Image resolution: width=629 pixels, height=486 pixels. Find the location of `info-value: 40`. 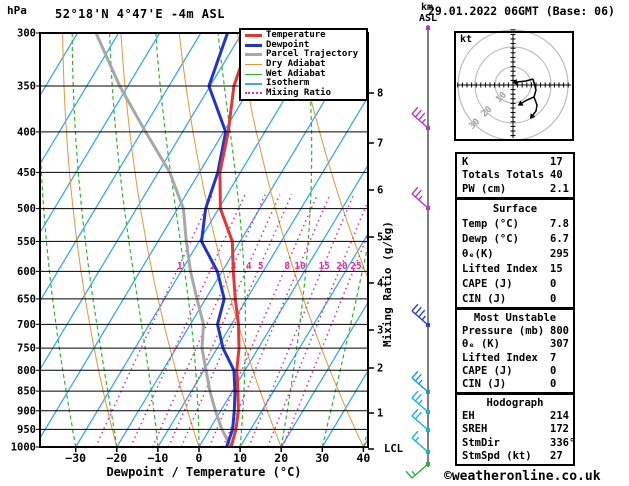

info-value: 40 is located at coordinates (556, 175).